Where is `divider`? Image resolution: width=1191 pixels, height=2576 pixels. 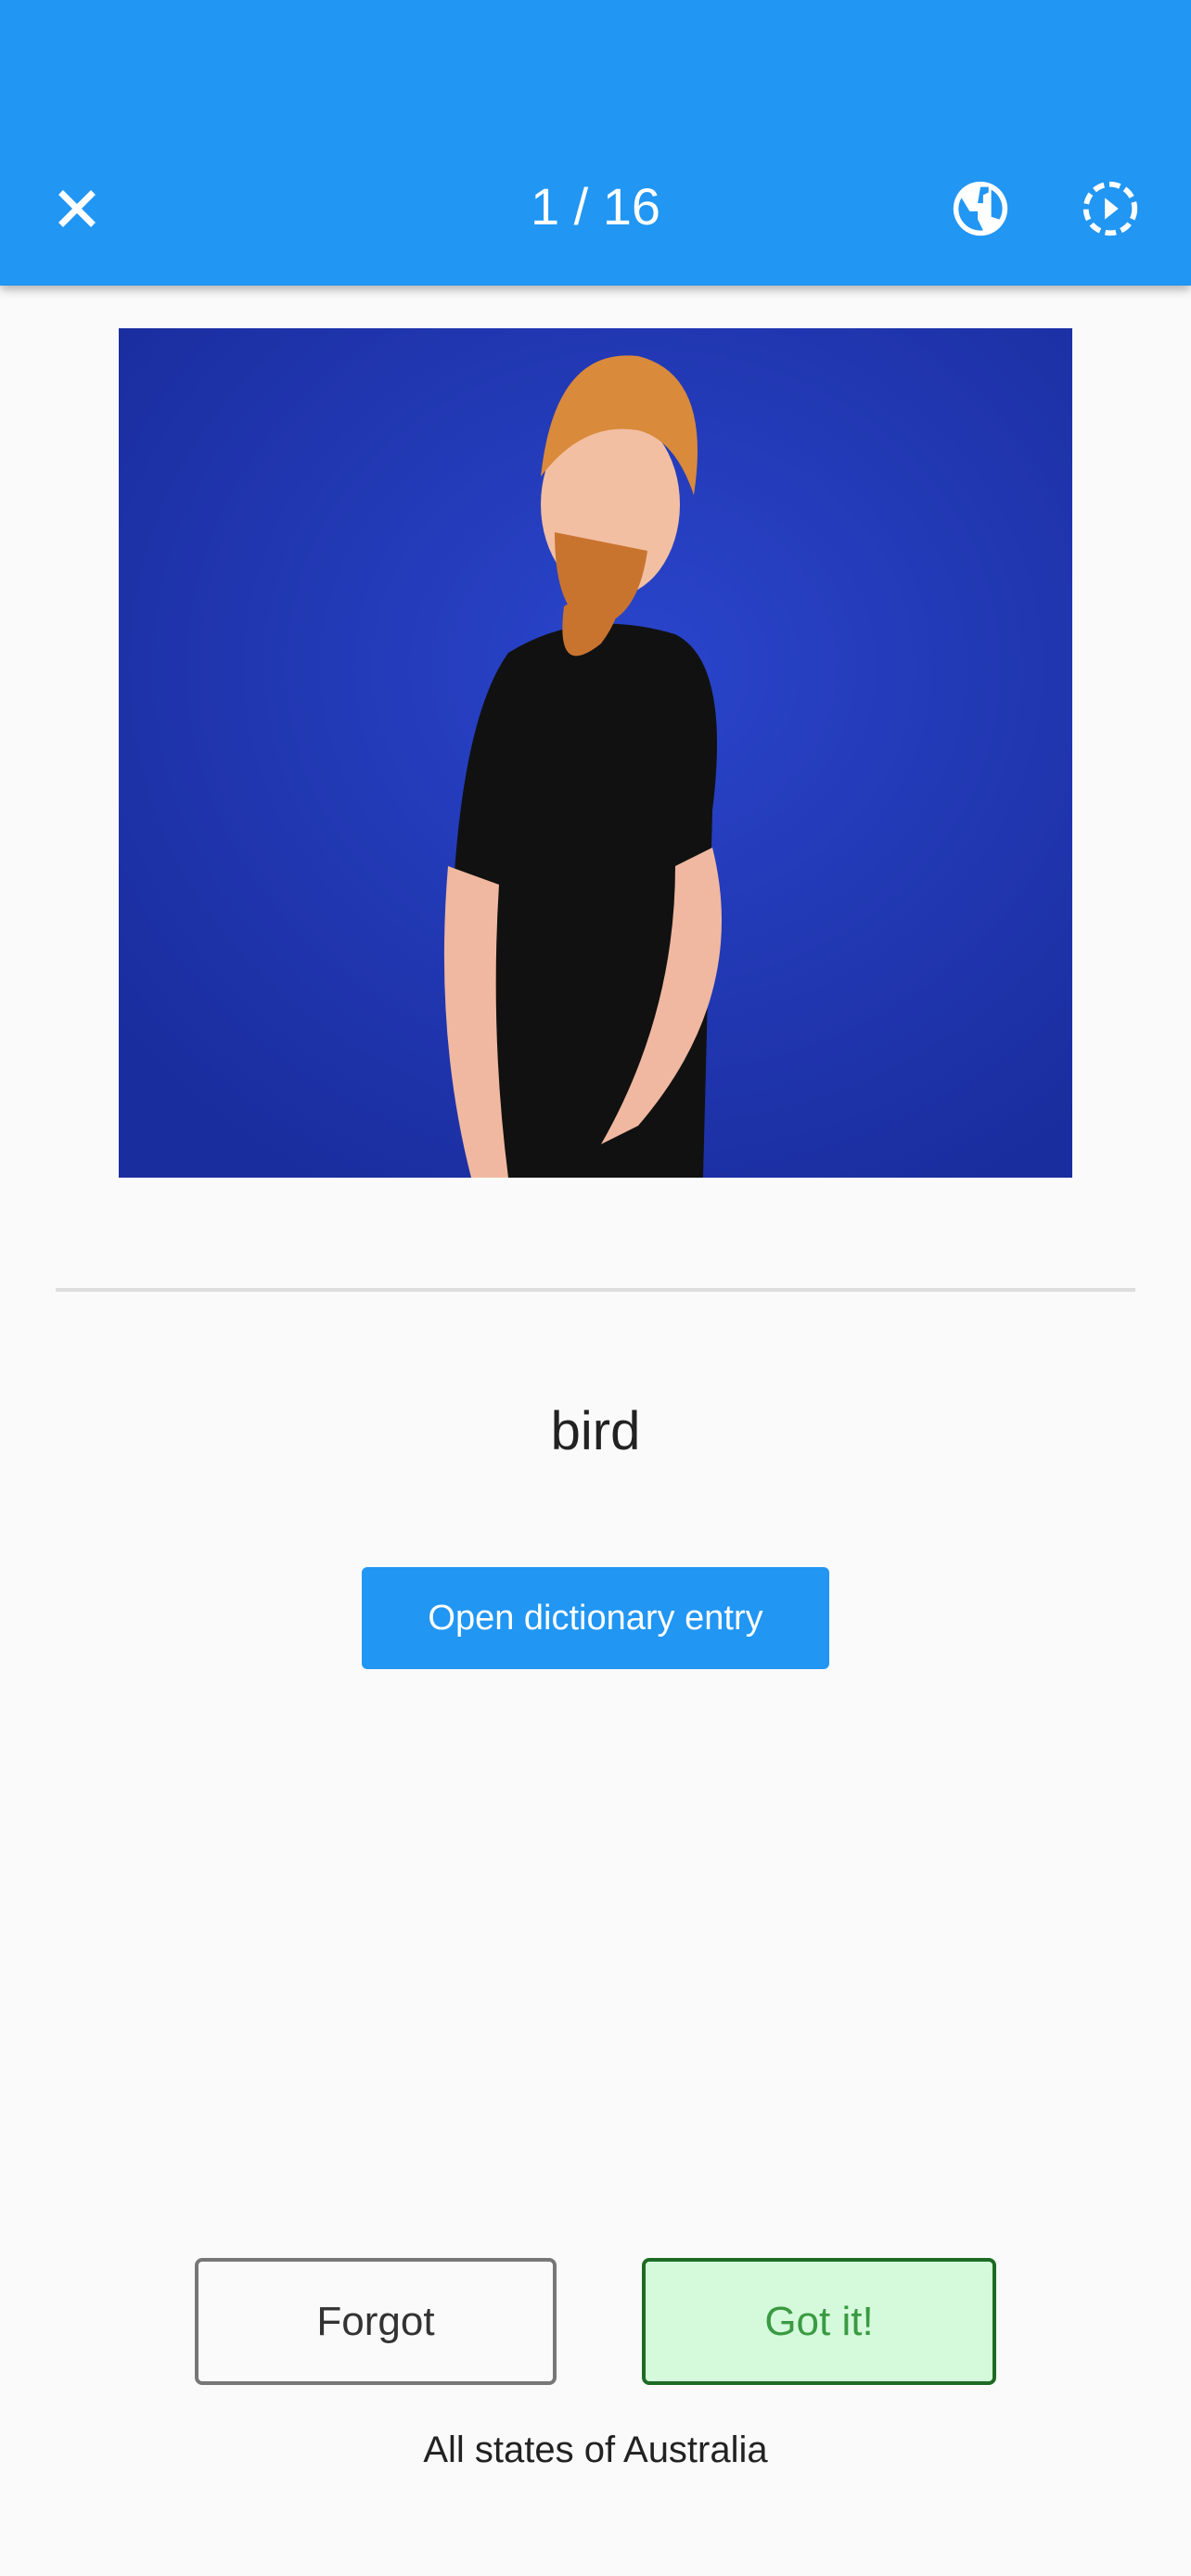 divider is located at coordinates (595, 1290).